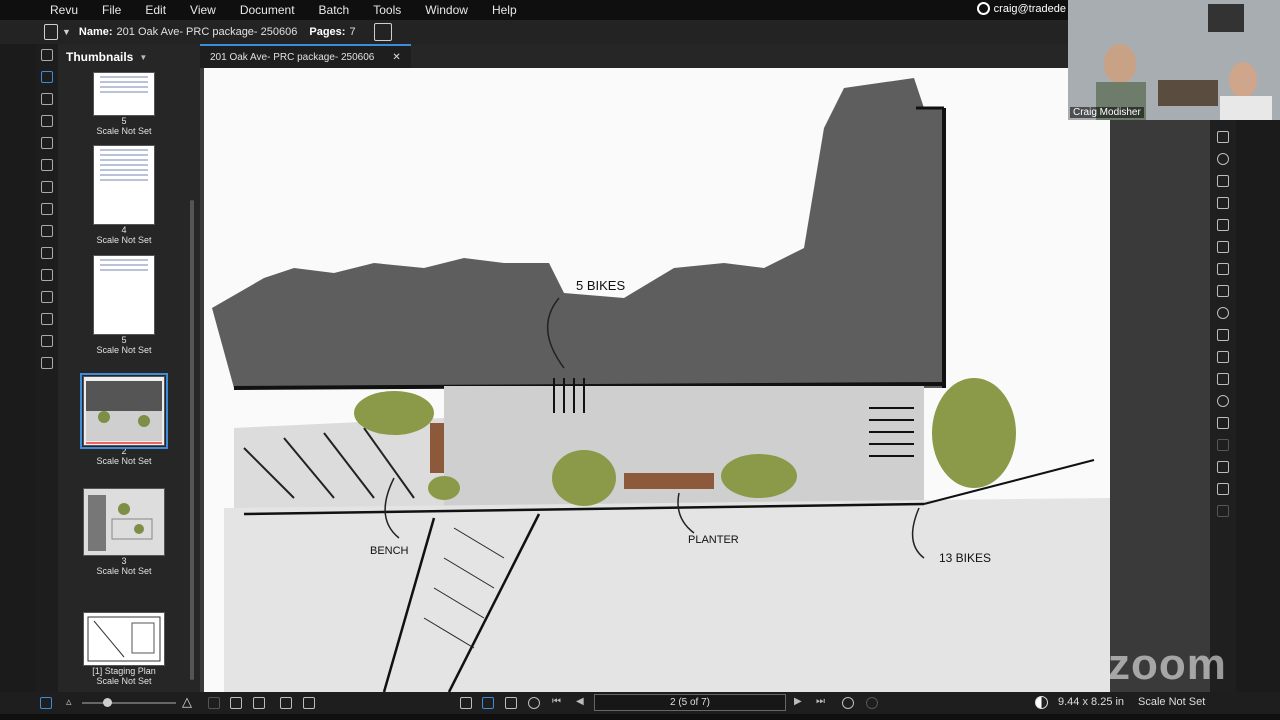 This screenshot has height=720, width=1280. What do you see at coordinates (556, 701) in the screenshot?
I see `first-page-icon: ⏮` at bounding box center [556, 701].